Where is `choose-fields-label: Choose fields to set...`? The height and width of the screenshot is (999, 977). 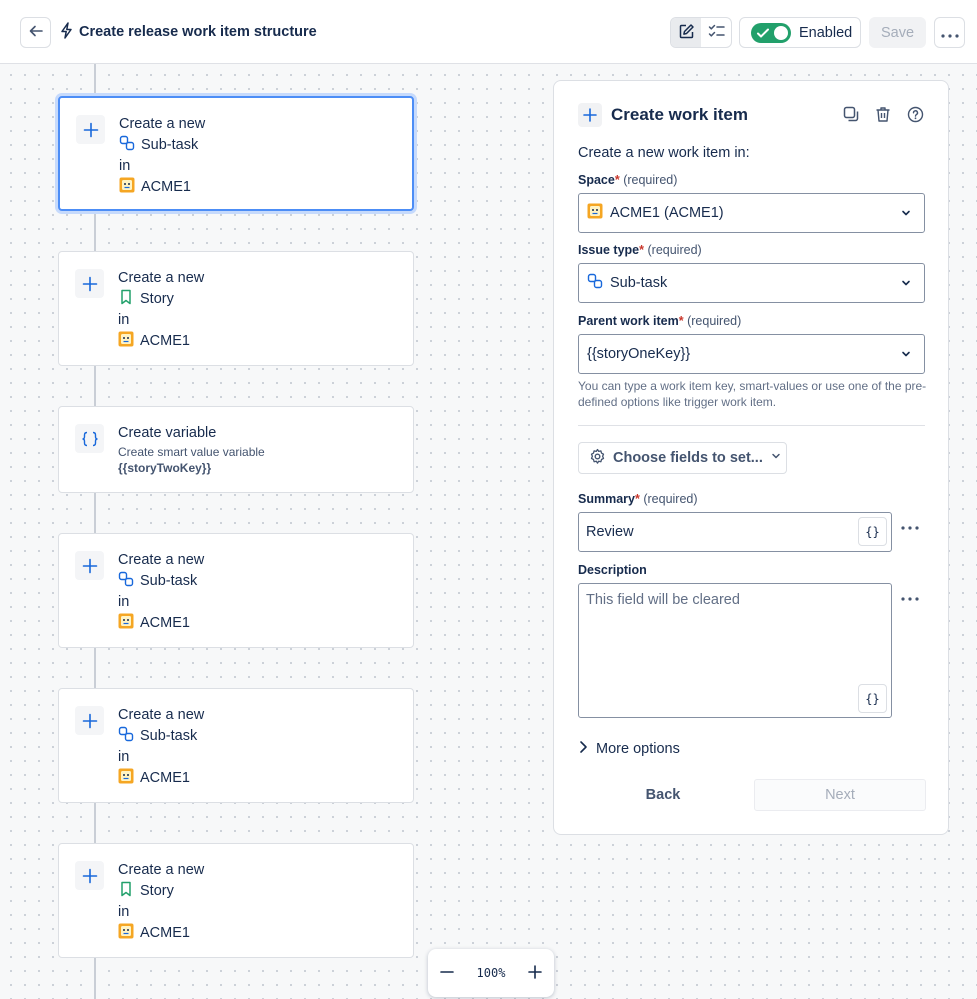 choose-fields-label: Choose fields to set... is located at coordinates (688, 458).